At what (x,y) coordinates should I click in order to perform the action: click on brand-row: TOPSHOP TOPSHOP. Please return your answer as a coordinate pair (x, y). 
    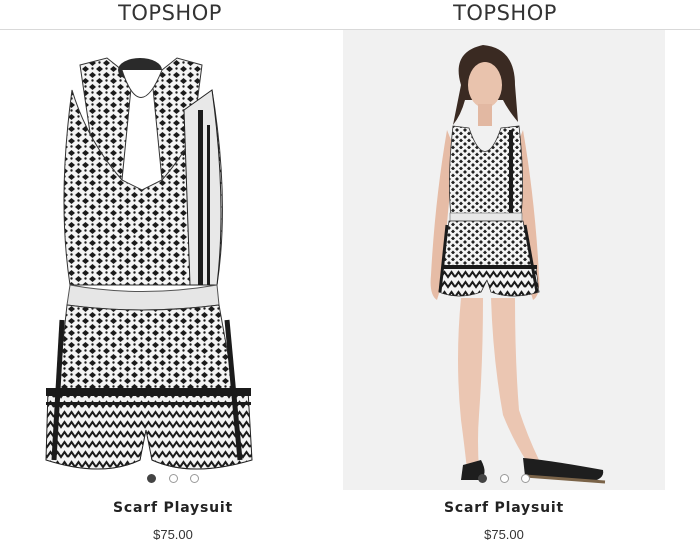
    Looking at the image, I should click on (350, 15).